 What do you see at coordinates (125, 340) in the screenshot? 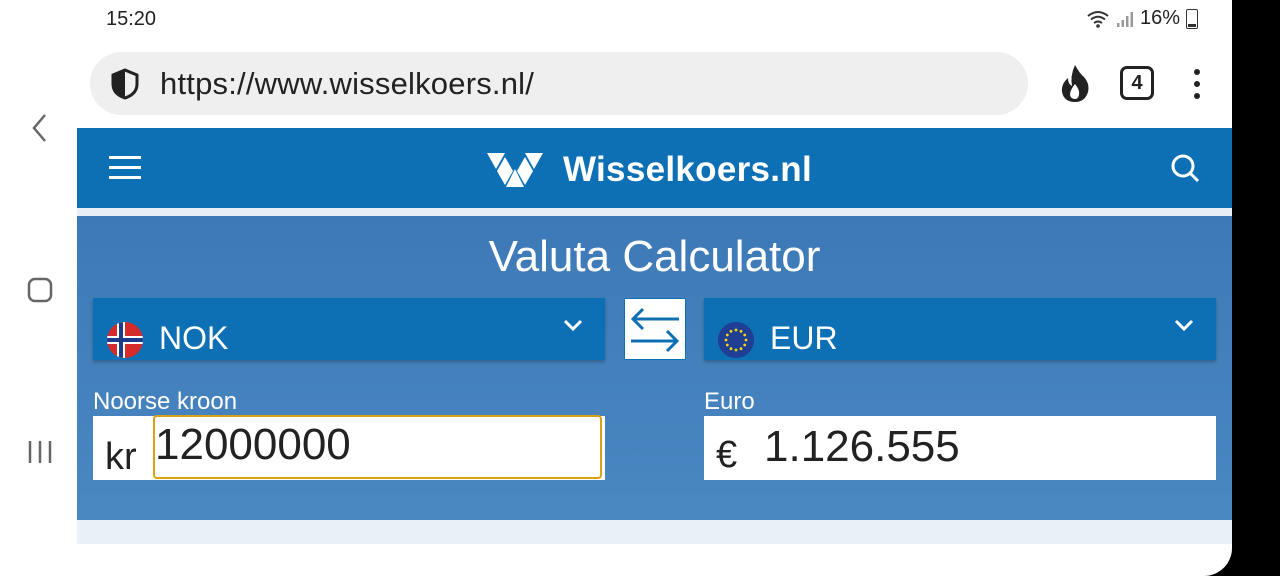
I see `norway-flag-icon` at bounding box center [125, 340].